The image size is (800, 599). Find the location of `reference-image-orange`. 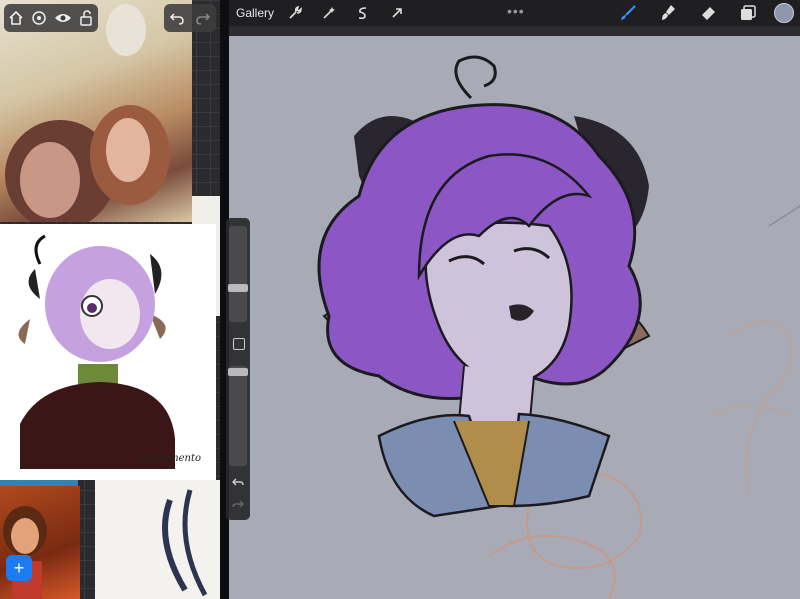

reference-image-orange is located at coordinates (40, 542).